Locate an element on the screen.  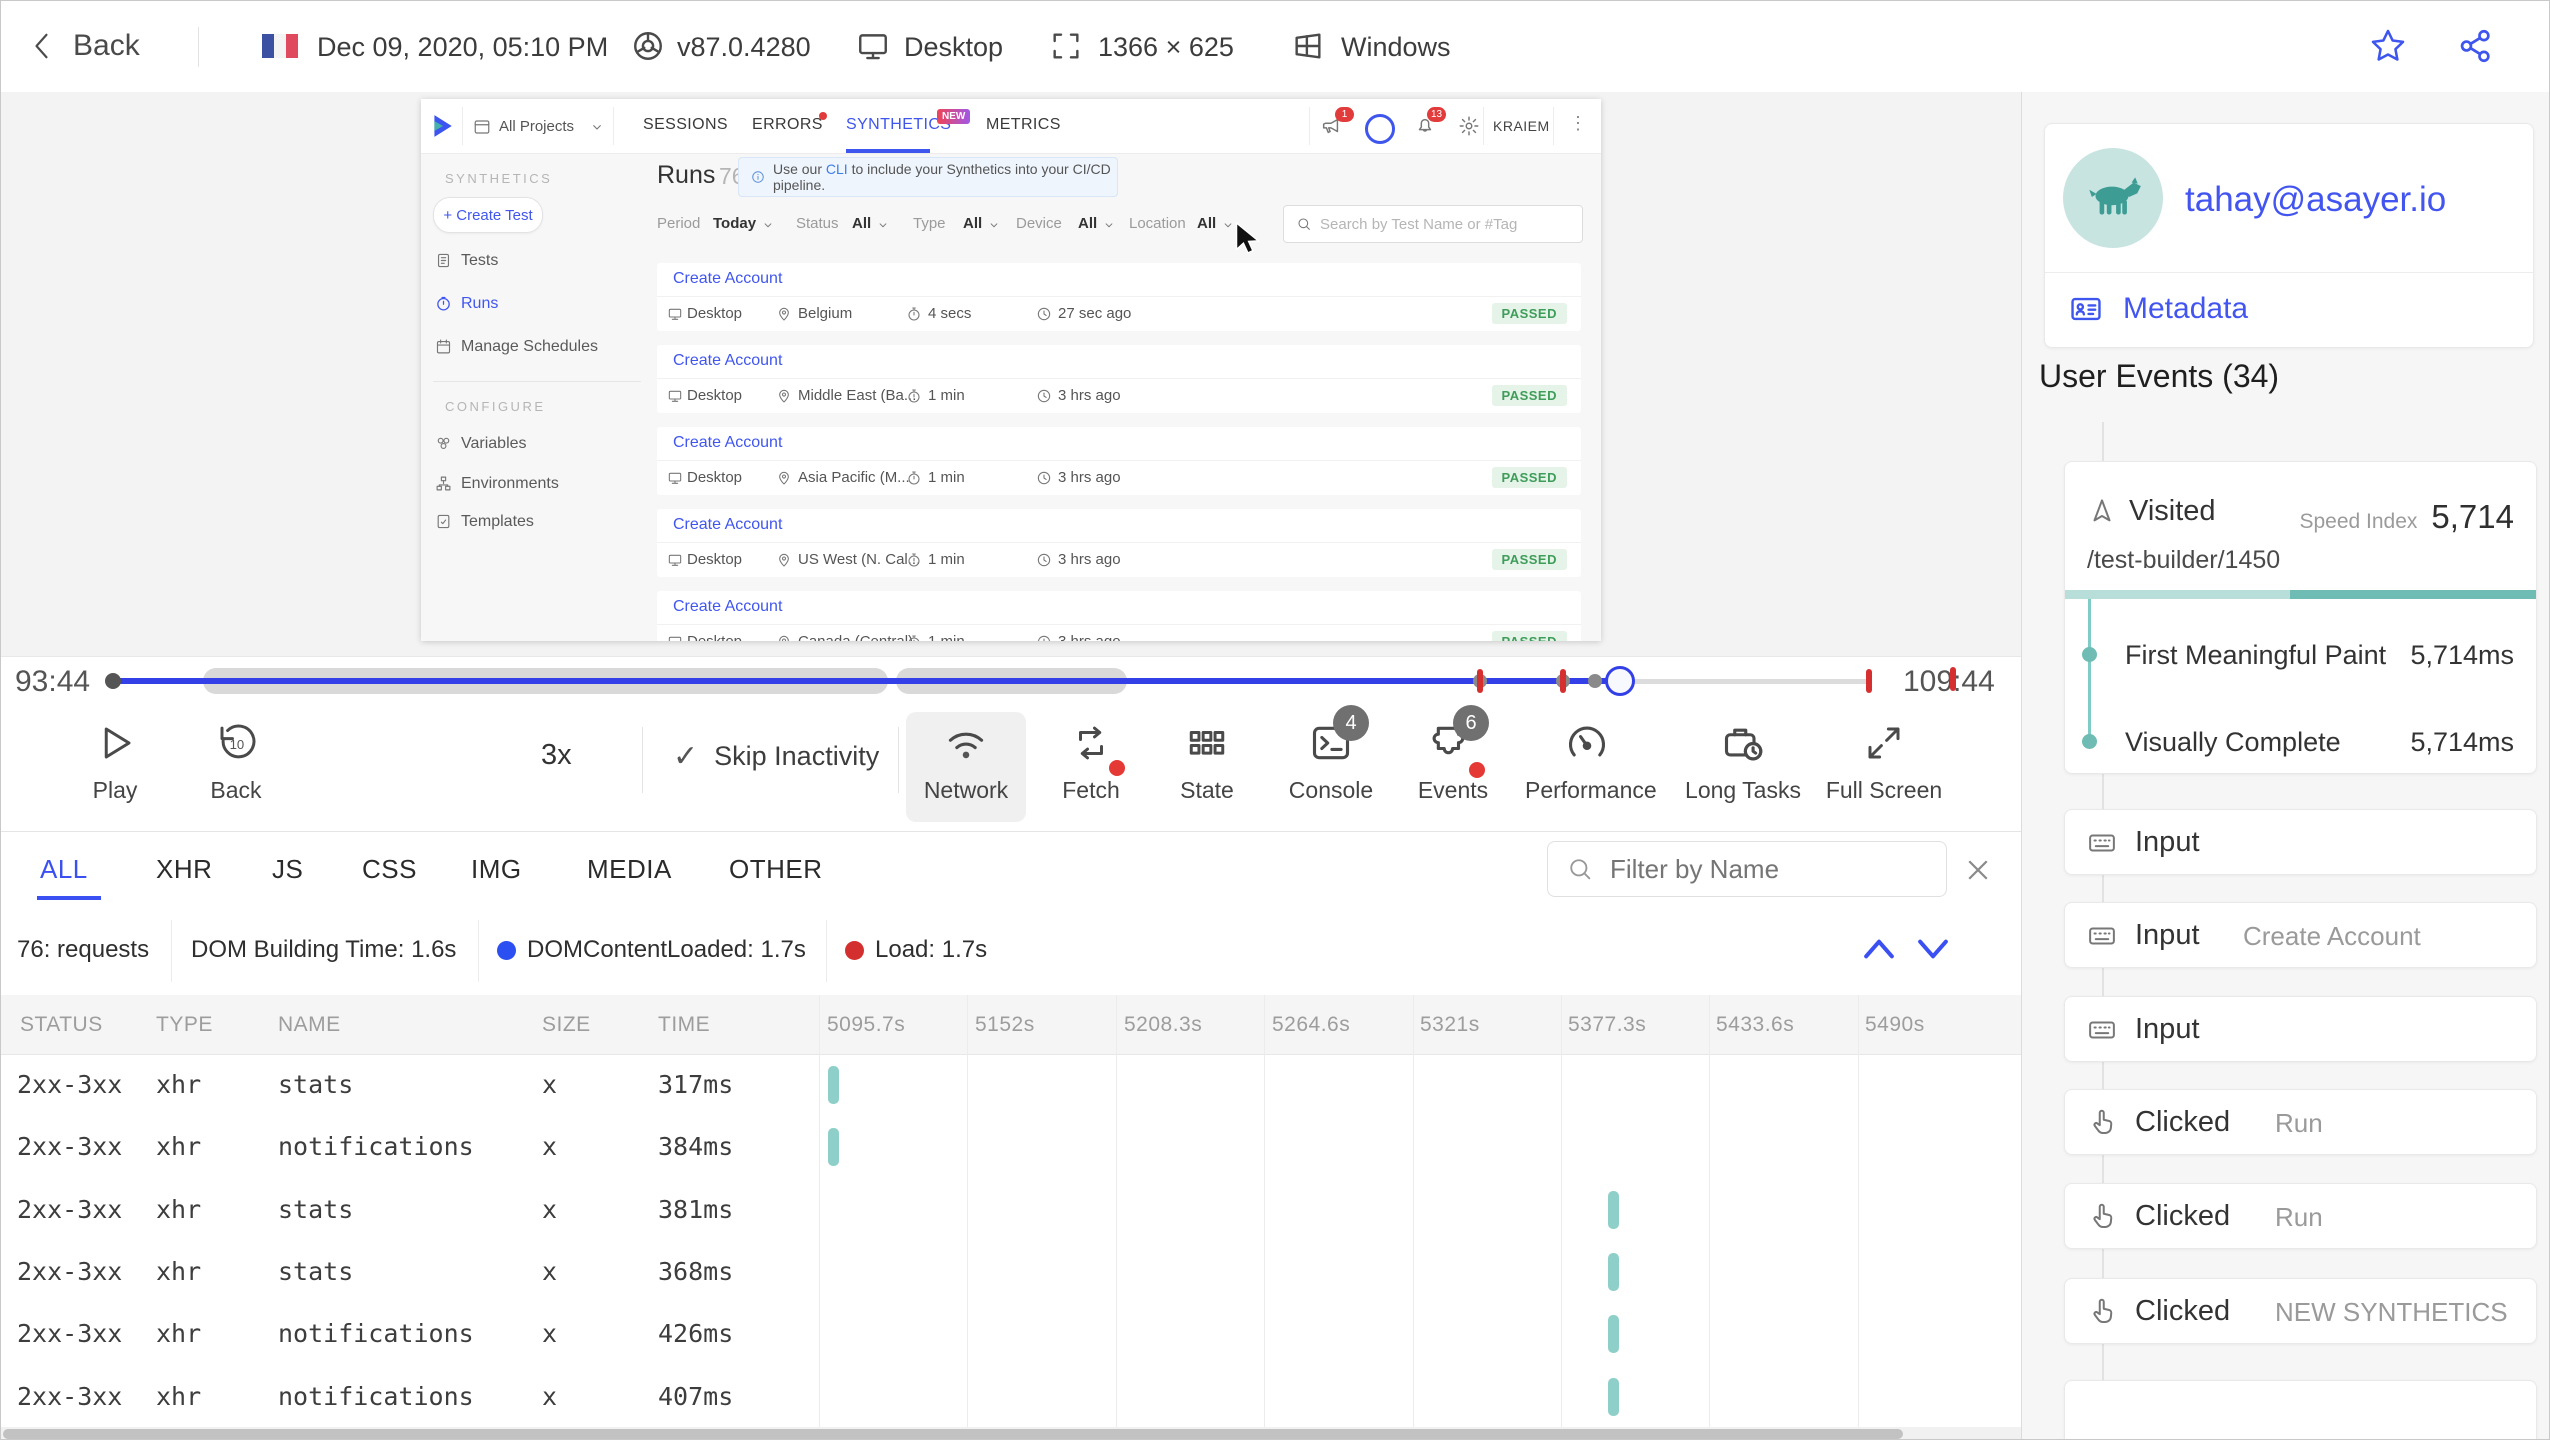
filter-type-label: Type is located at coordinates (929, 223).